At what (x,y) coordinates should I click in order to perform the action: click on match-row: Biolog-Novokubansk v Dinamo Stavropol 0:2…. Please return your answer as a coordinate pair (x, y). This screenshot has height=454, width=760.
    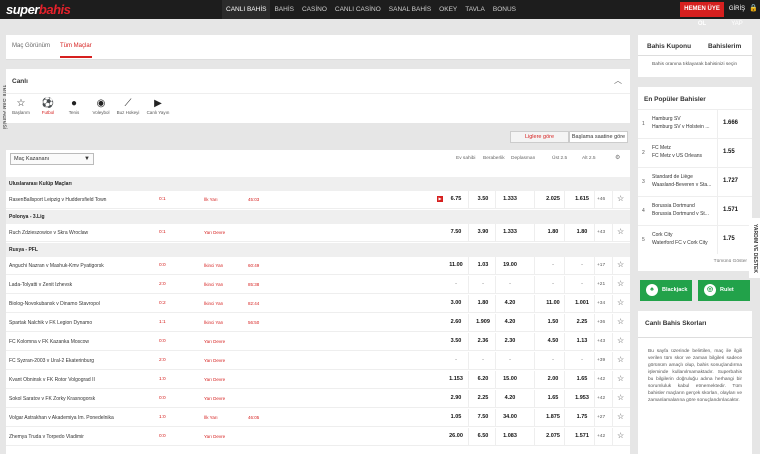
    Looking at the image, I should click on (318, 304).